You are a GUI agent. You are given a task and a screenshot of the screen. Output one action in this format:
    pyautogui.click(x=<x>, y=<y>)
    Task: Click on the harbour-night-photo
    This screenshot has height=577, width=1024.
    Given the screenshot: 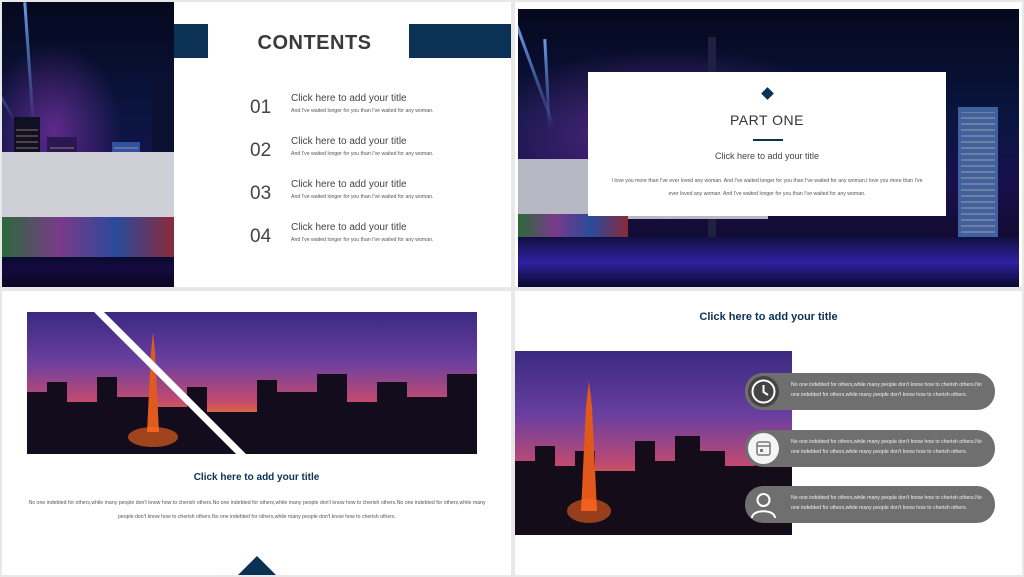 What is the action you would take?
    pyautogui.click(x=88, y=144)
    